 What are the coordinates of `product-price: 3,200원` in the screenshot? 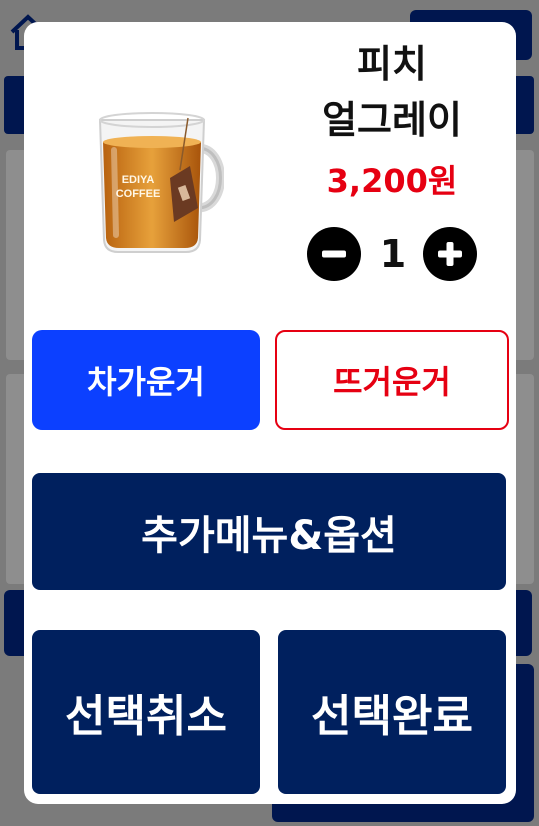 It's located at (392, 181).